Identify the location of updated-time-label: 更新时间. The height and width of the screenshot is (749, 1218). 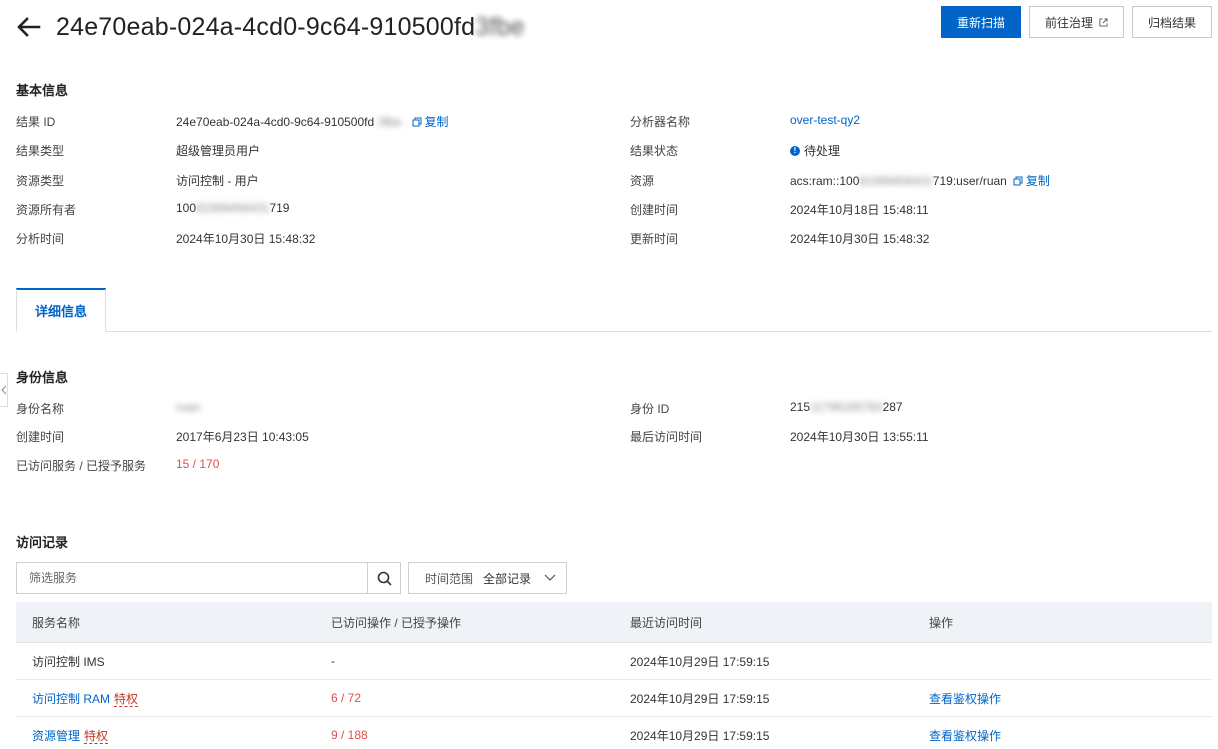
(654, 239).